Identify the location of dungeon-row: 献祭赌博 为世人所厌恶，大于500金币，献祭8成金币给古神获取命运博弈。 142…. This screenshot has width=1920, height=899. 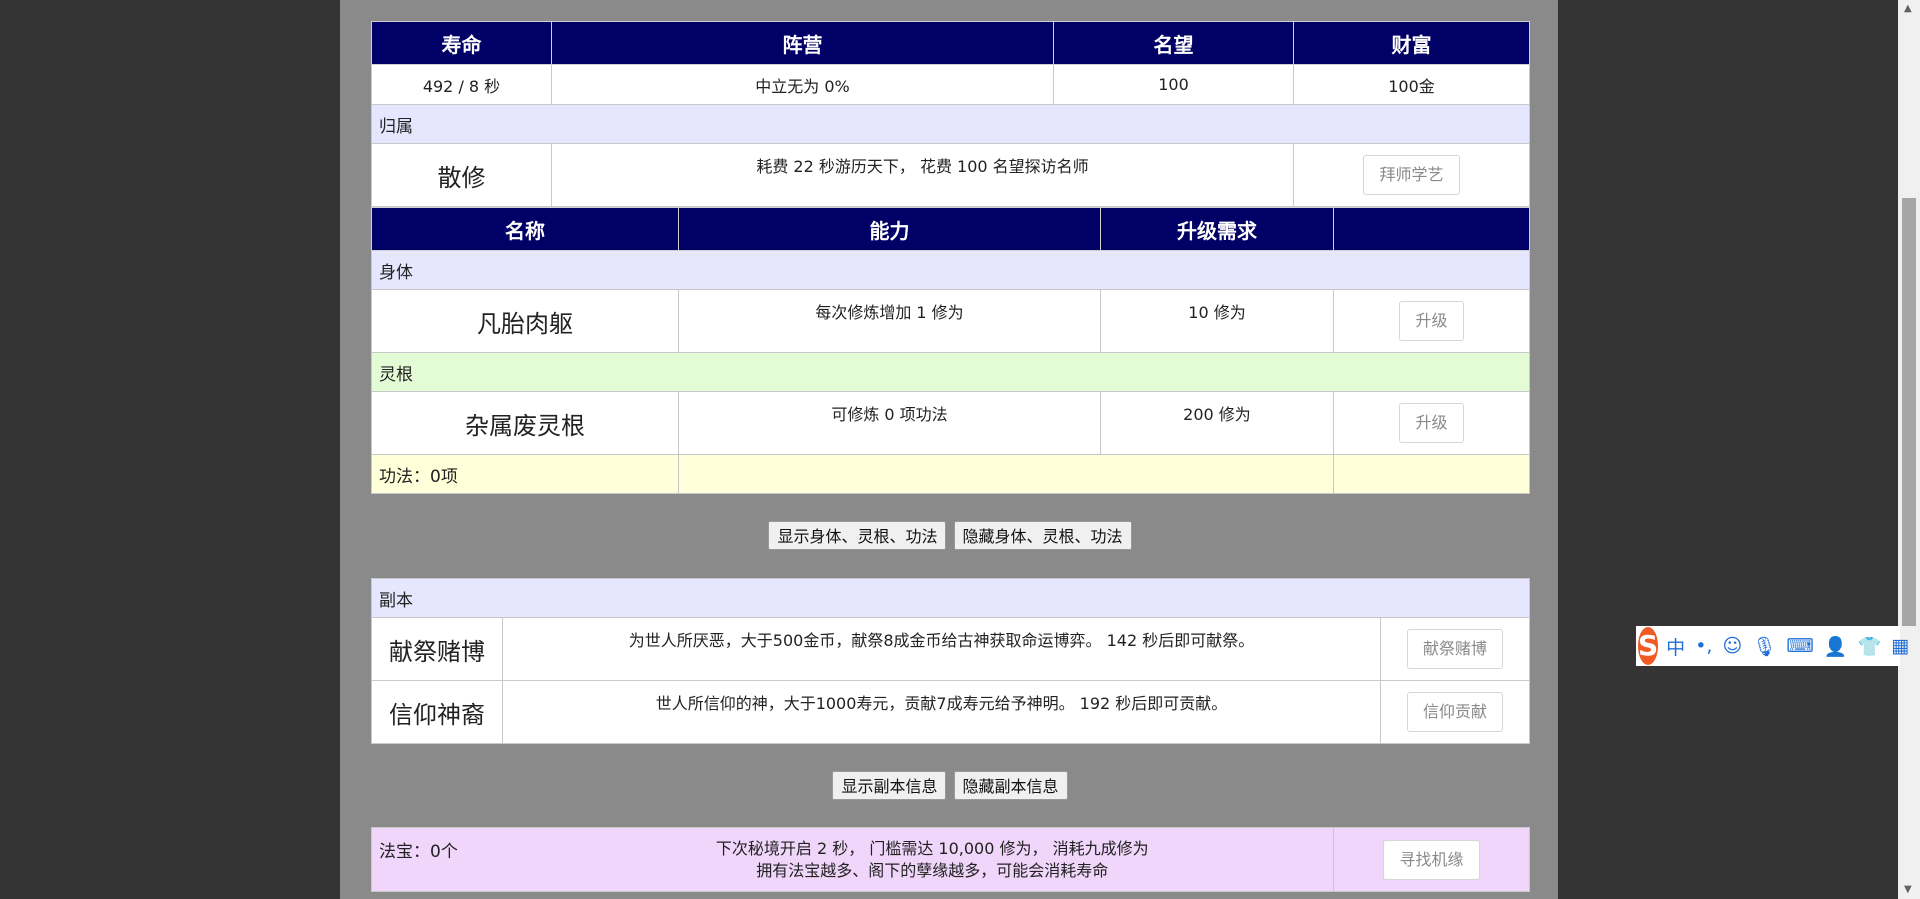
(951, 649).